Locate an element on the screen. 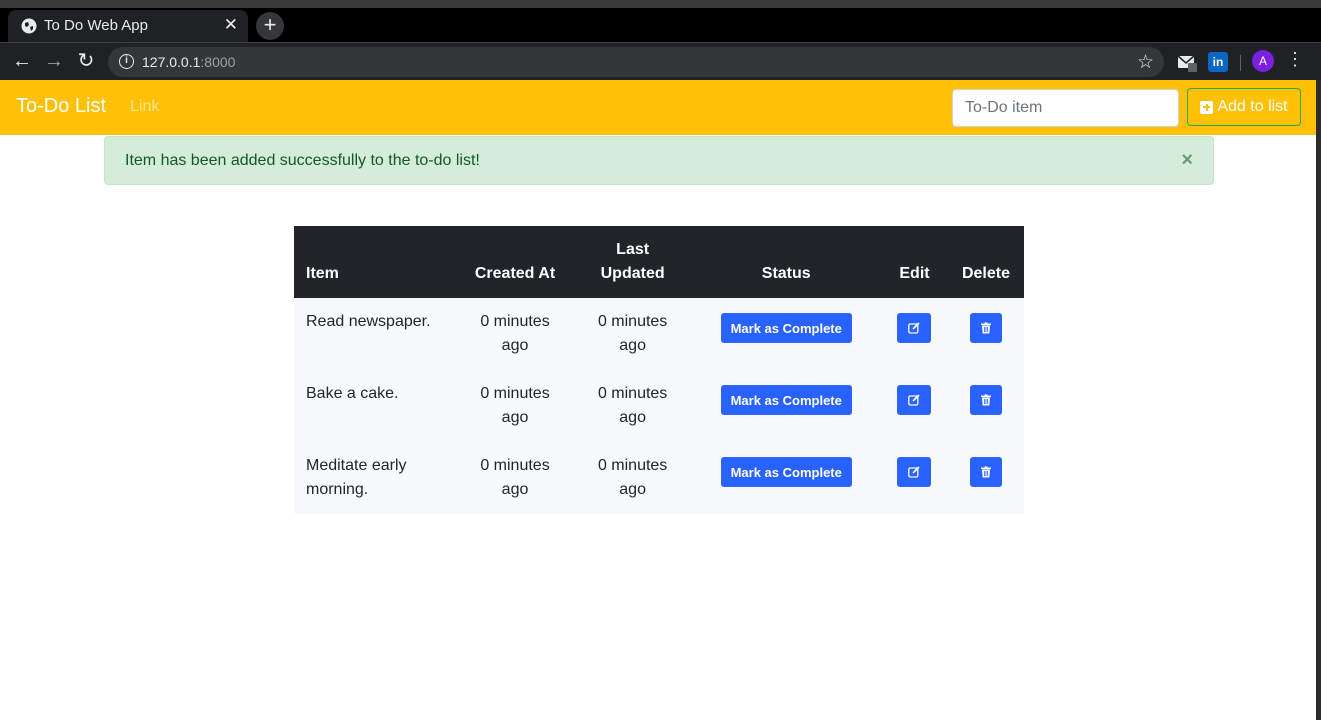 The height and width of the screenshot is (720, 1321). avatar: A is located at coordinates (1263, 61).